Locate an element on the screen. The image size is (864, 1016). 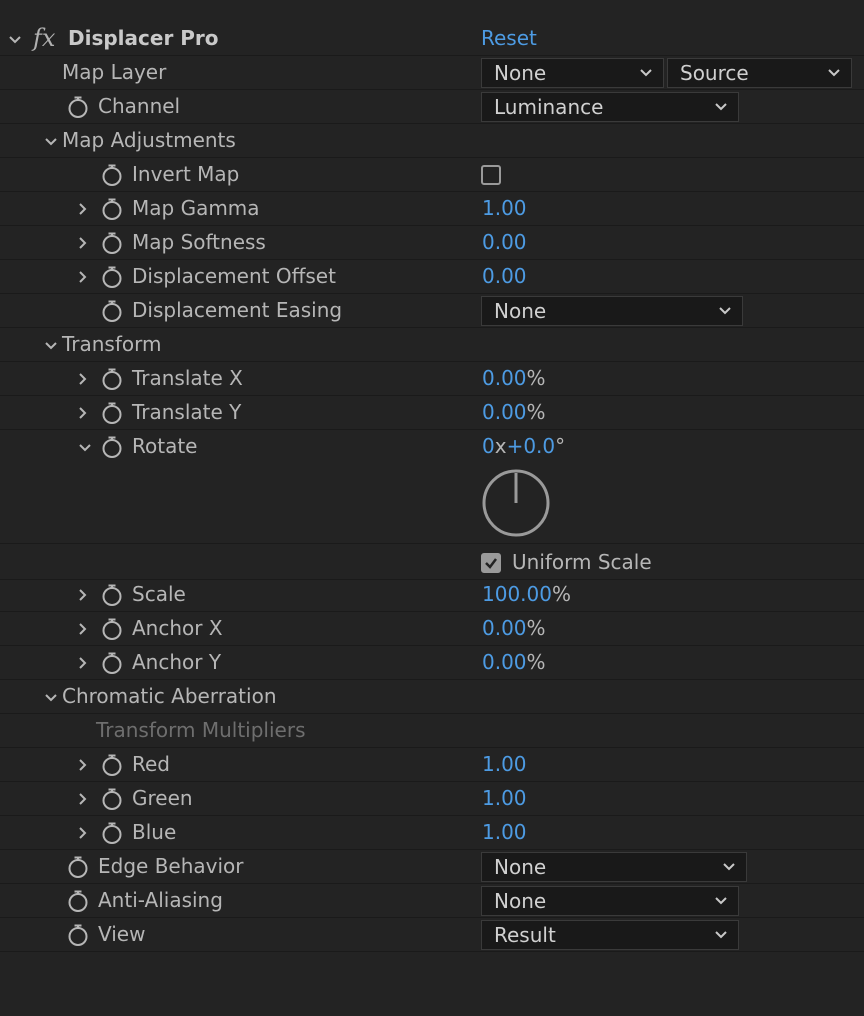
anchor-y-value: 0.00 is located at coordinates (504, 662).